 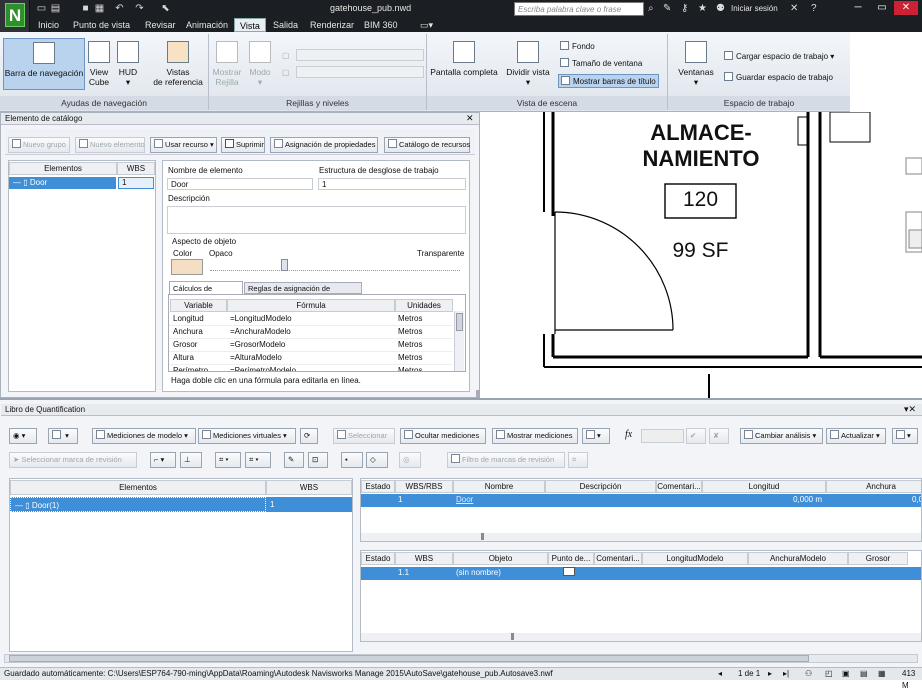 I want to click on split-view-button: Dividir vista ▾, so click(x=528, y=64).